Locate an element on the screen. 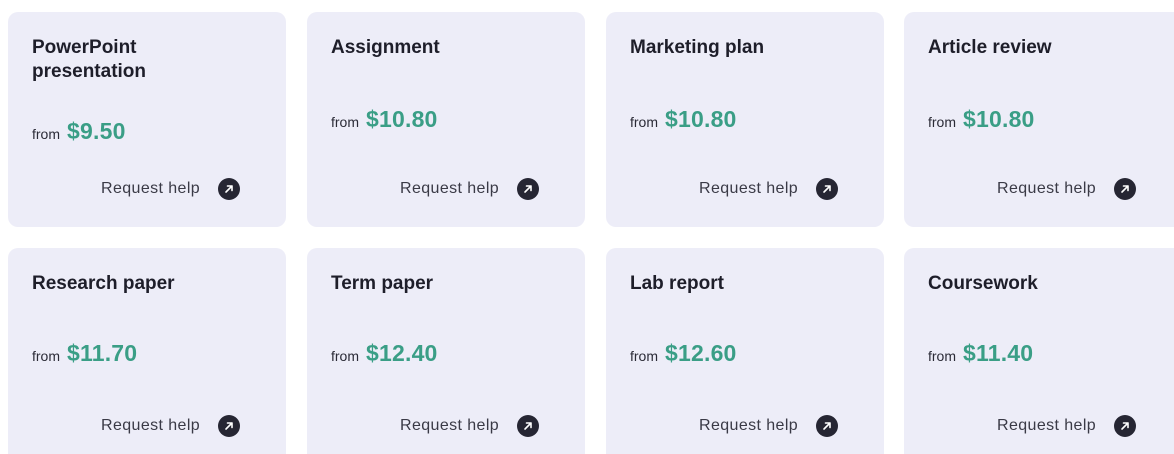  card-title: PowerPoint presentation is located at coordinates (89, 59).